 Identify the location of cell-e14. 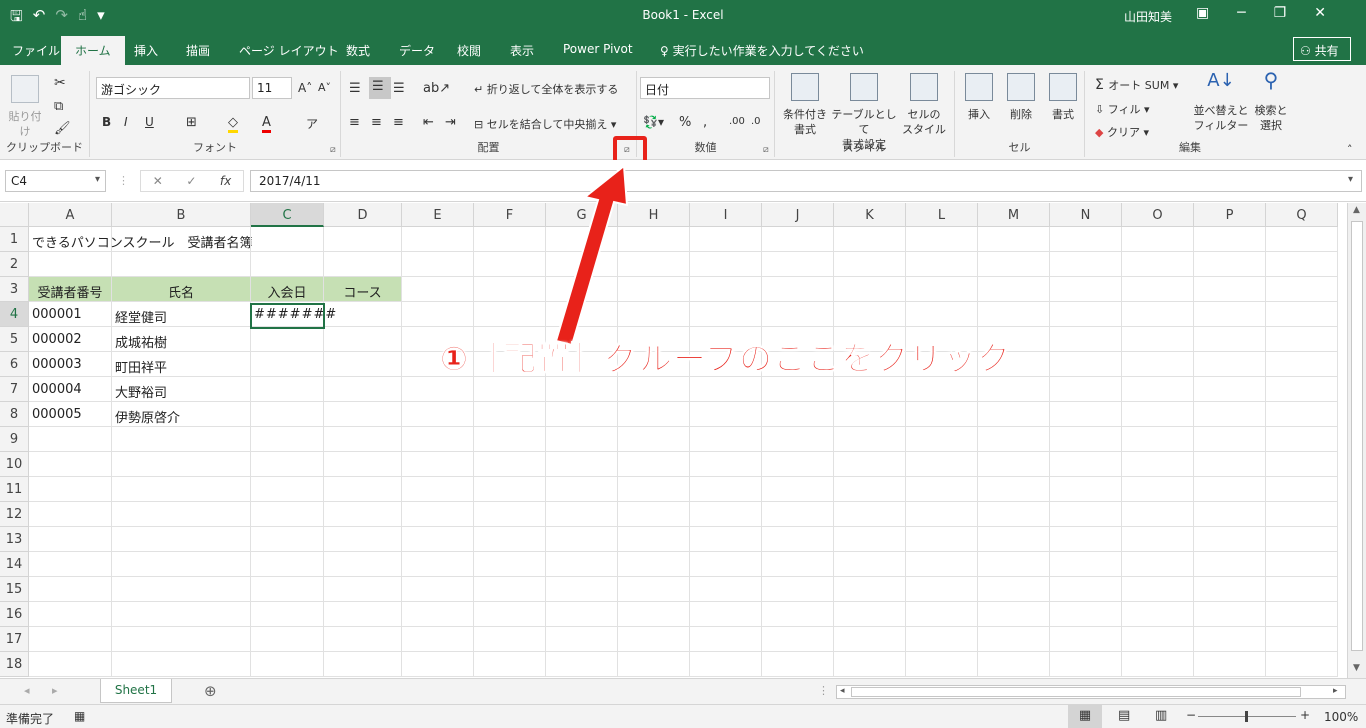
(438, 564).